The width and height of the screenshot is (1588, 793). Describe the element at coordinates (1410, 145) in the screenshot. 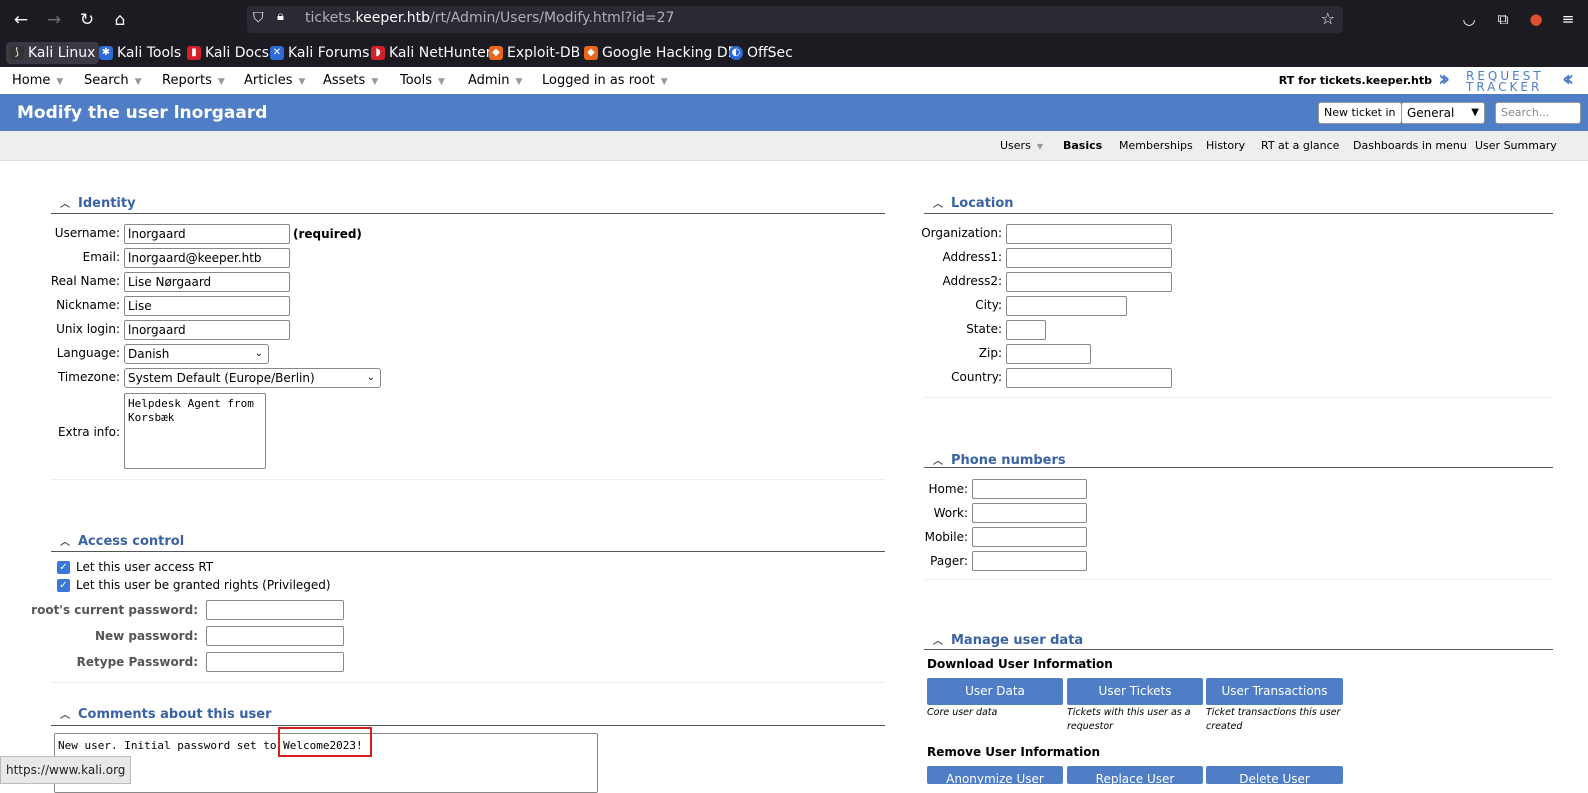

I see `subnav-dashboards: Dashboards in menu` at that location.